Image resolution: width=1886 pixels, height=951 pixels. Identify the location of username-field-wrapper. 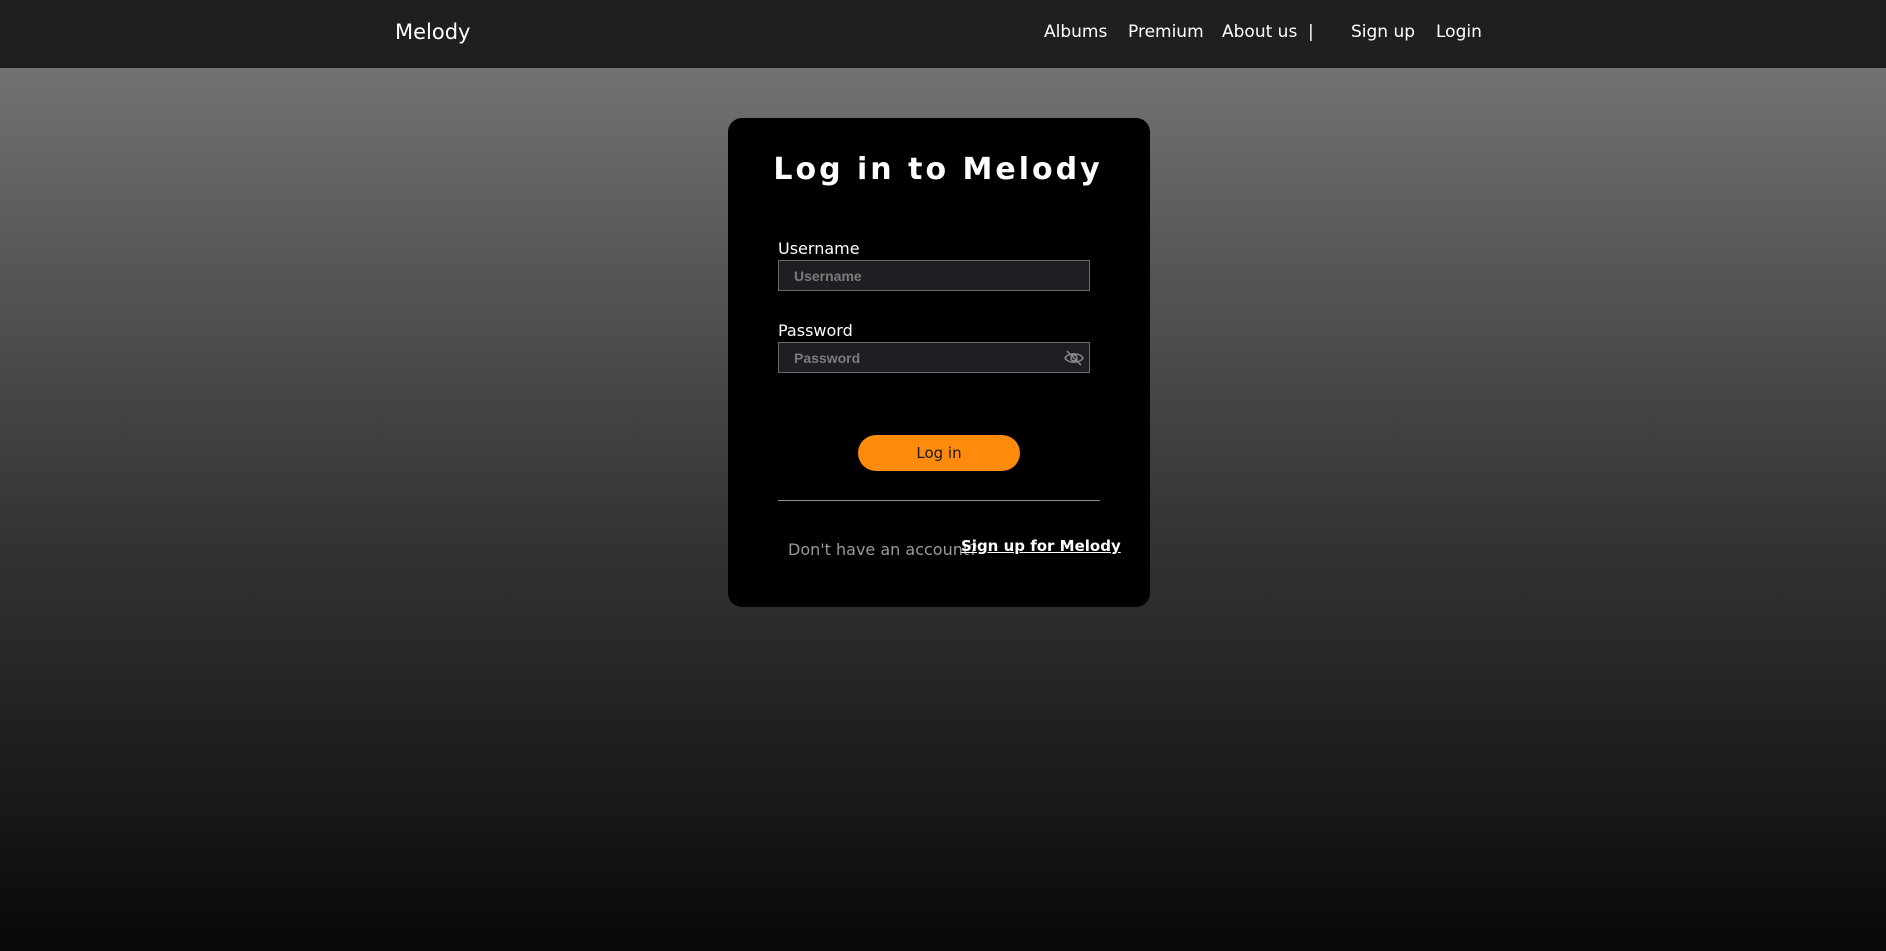
(934, 275).